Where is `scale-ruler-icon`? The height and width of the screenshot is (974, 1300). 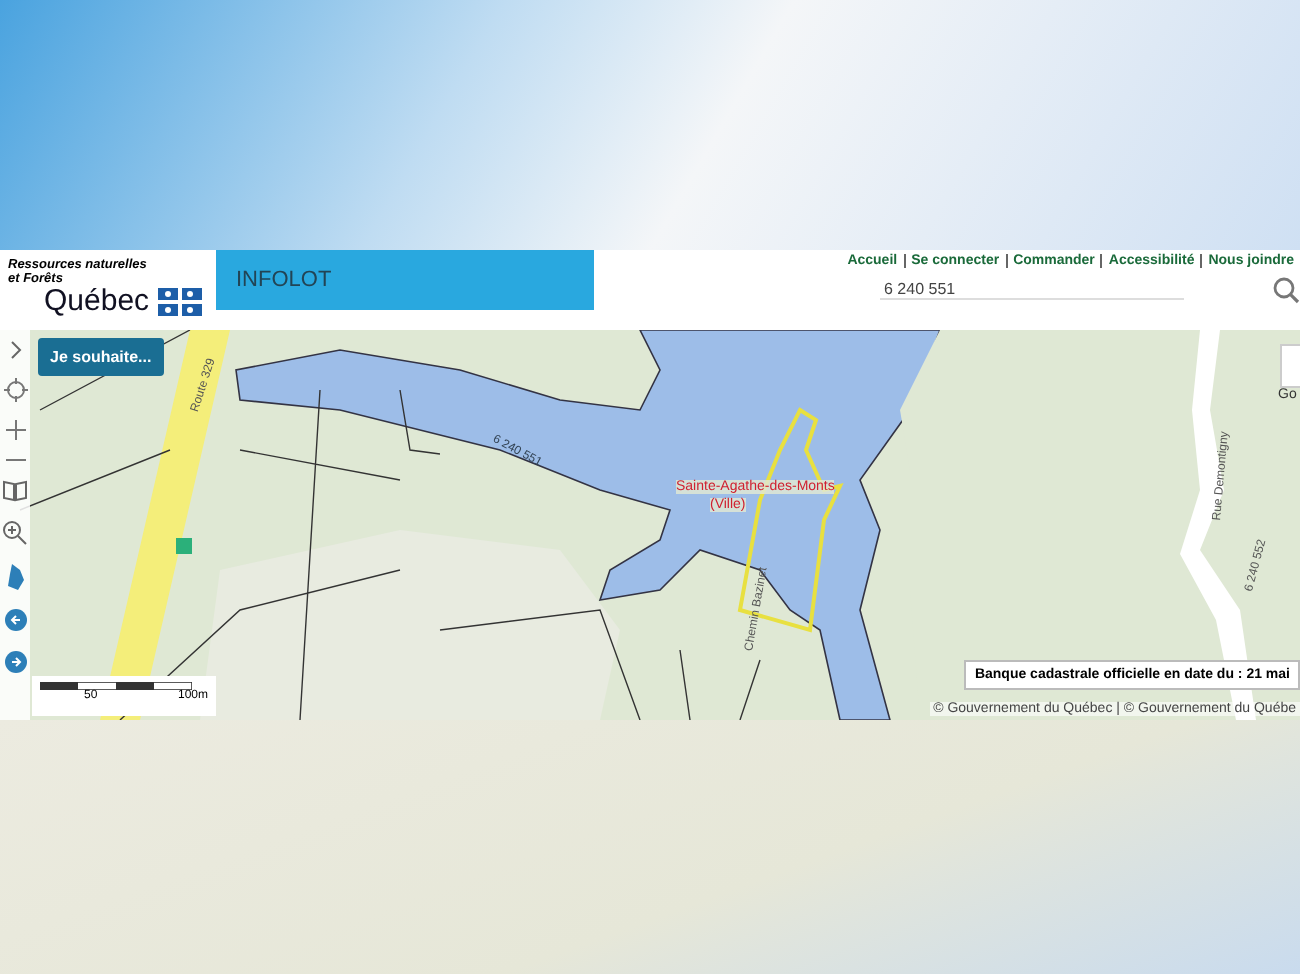
scale-ruler-icon is located at coordinates (116, 686).